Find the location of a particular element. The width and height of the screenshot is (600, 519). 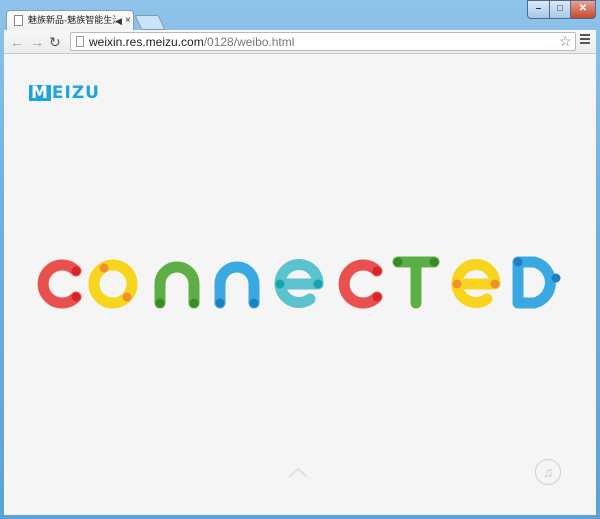

new-tab-button is located at coordinates (150, 22).